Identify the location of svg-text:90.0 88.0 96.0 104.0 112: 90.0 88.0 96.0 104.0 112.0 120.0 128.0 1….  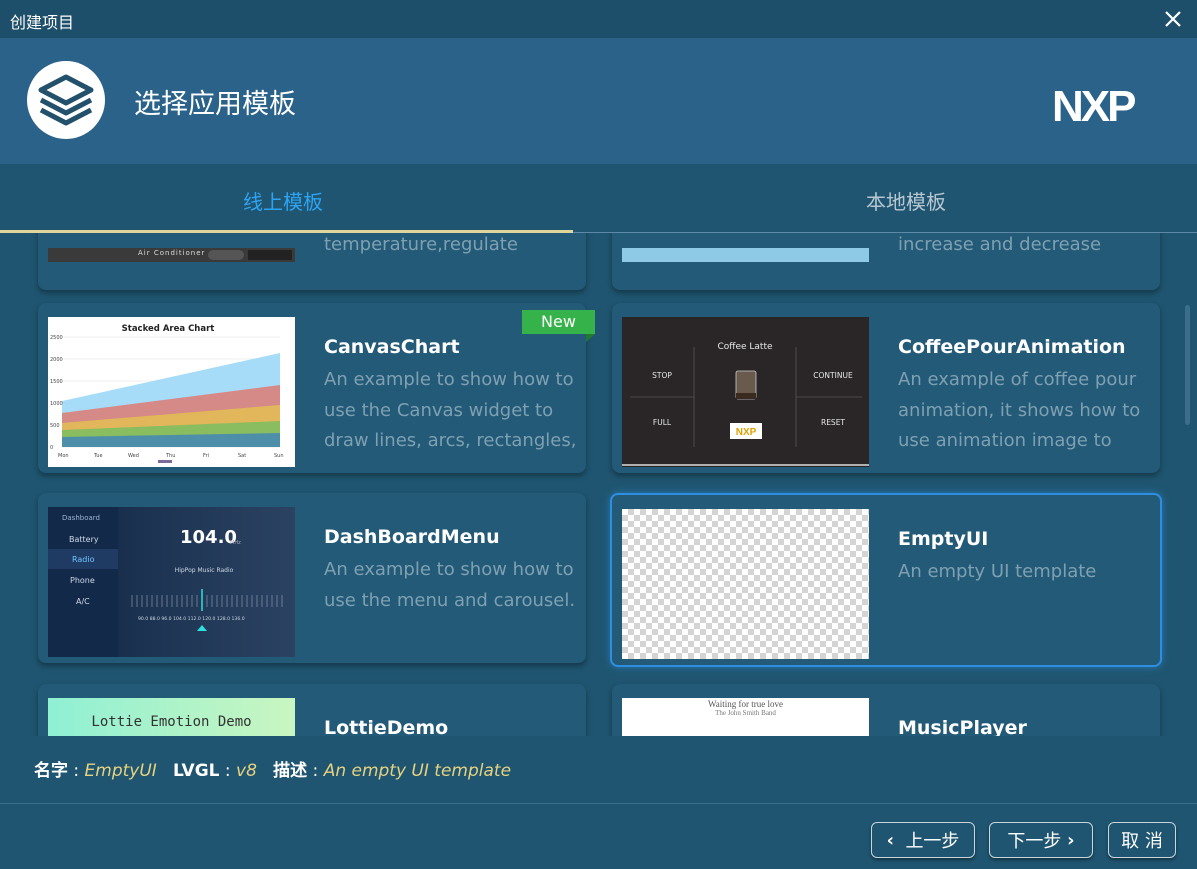
(191, 619).